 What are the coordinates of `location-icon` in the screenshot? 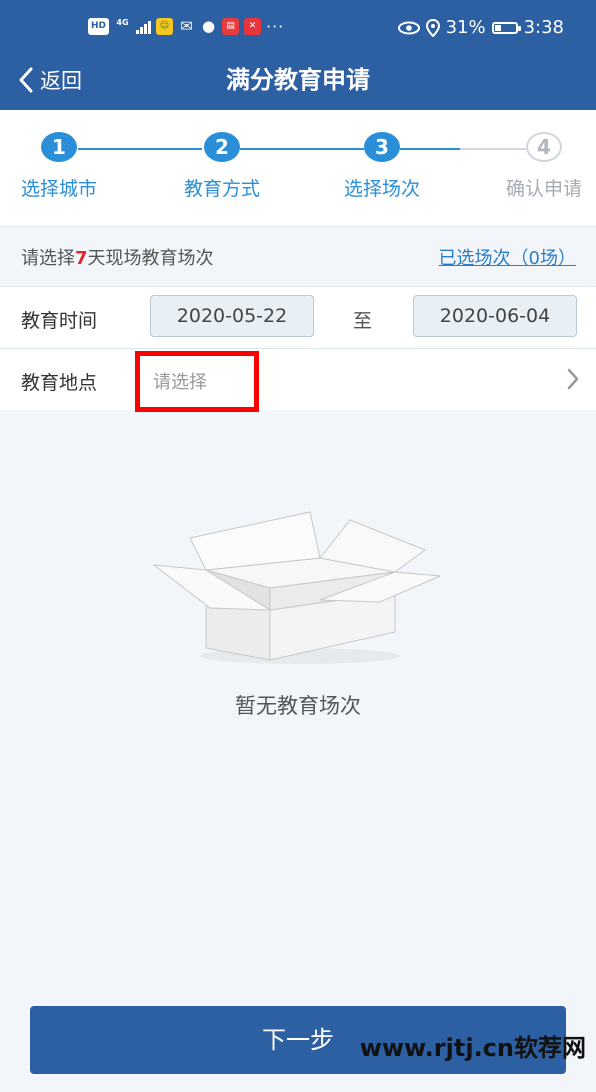 It's located at (432, 27).